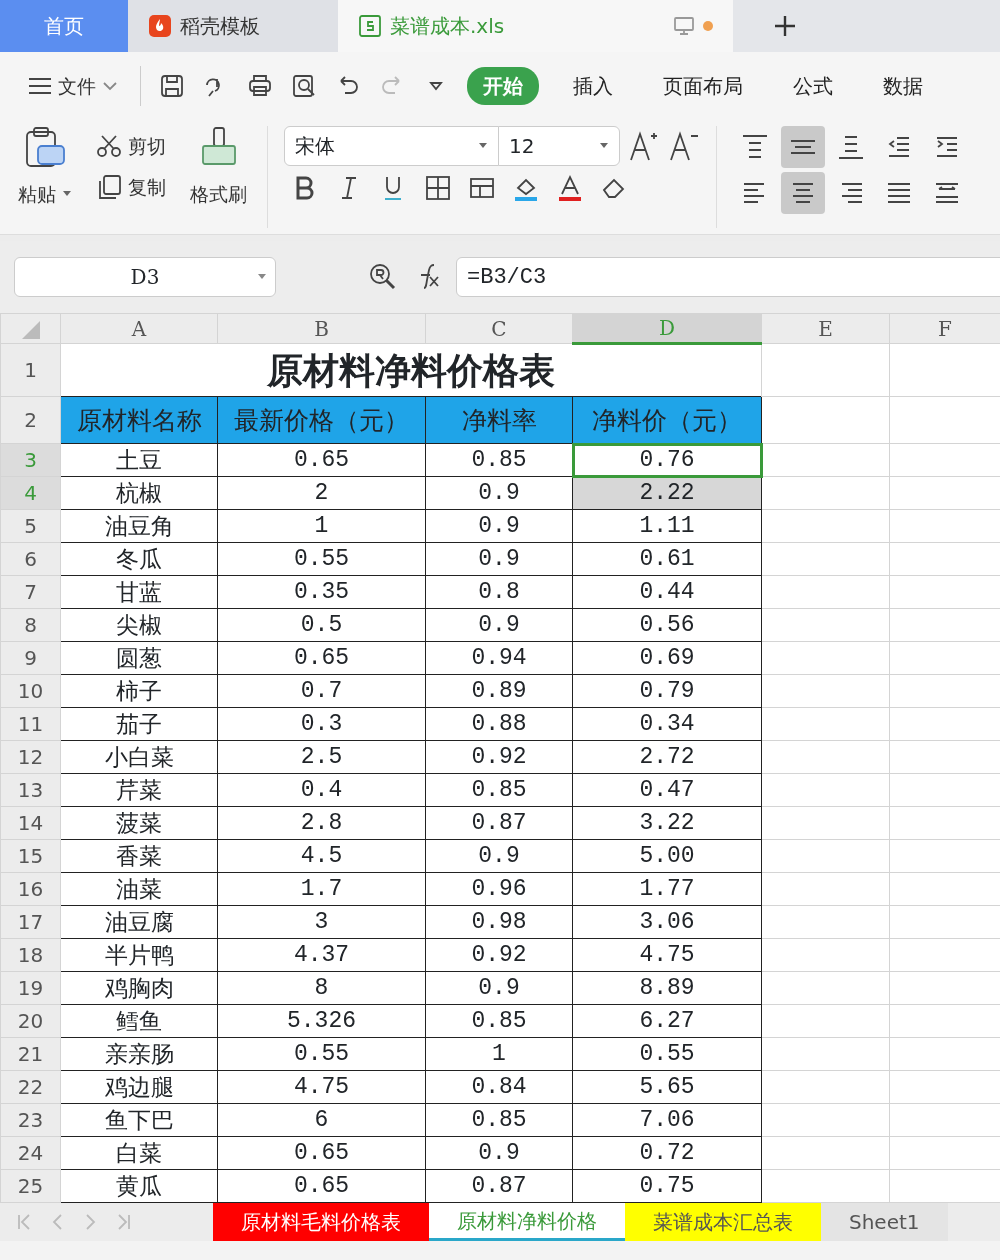 This screenshot has height=1260, width=1000. What do you see at coordinates (30, 370) in the screenshot?
I see `row-header: 1` at bounding box center [30, 370].